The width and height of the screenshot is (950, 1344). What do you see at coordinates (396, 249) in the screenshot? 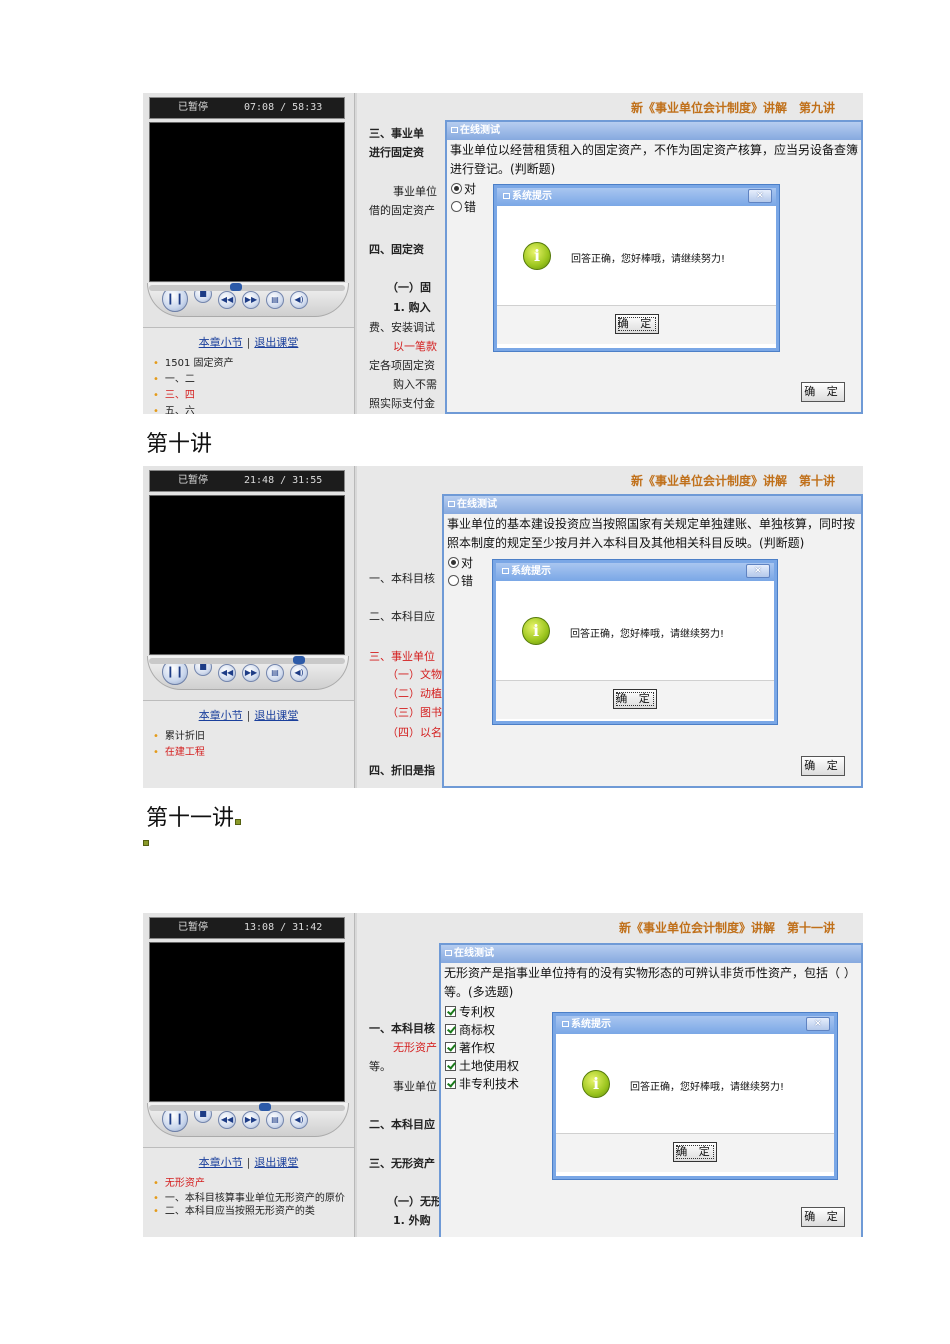
I see `lecture-line: 四、固定资` at bounding box center [396, 249].